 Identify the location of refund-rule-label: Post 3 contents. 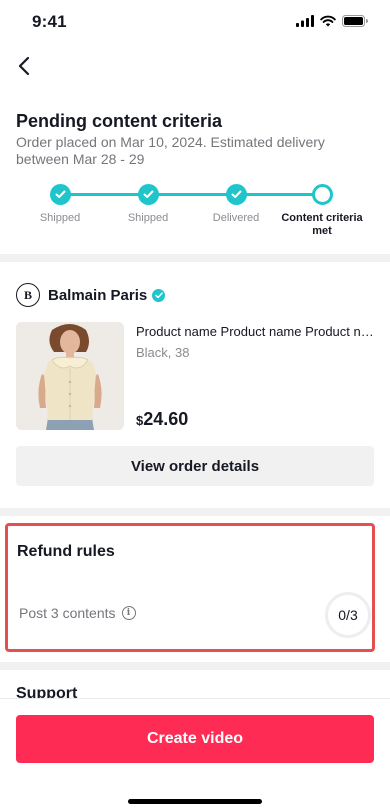
(67, 613).